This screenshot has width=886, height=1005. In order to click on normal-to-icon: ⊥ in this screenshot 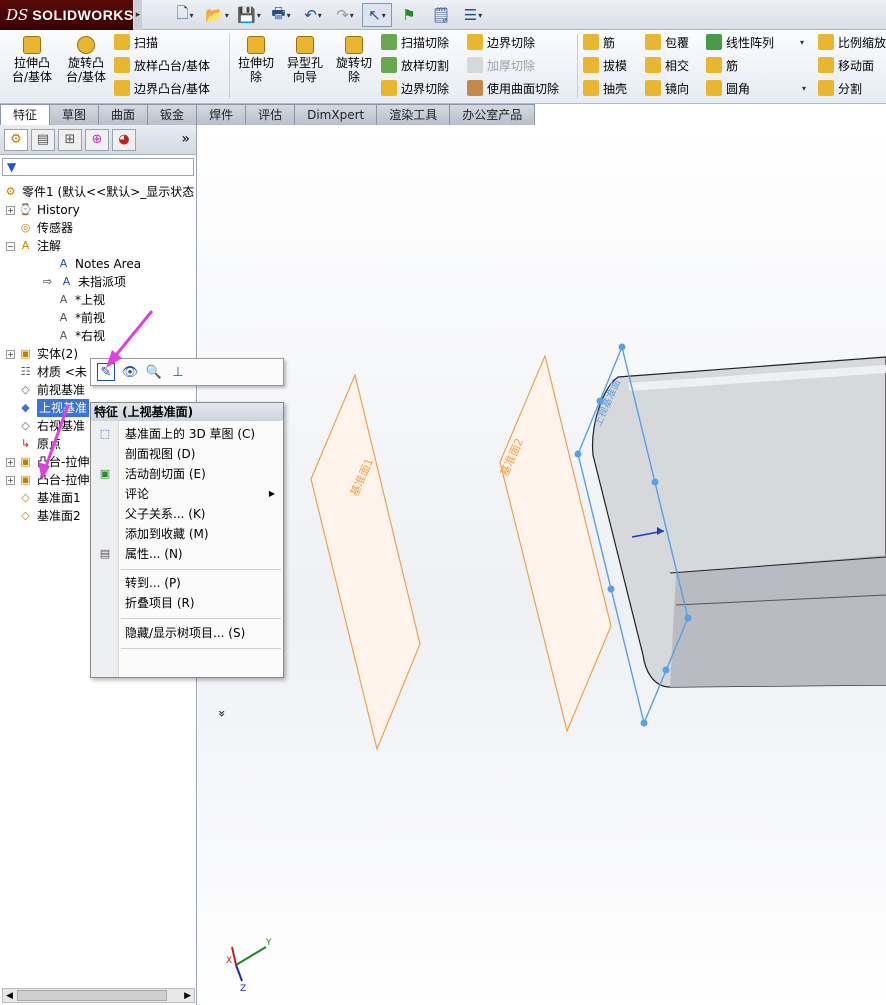, I will do `click(178, 372)`.